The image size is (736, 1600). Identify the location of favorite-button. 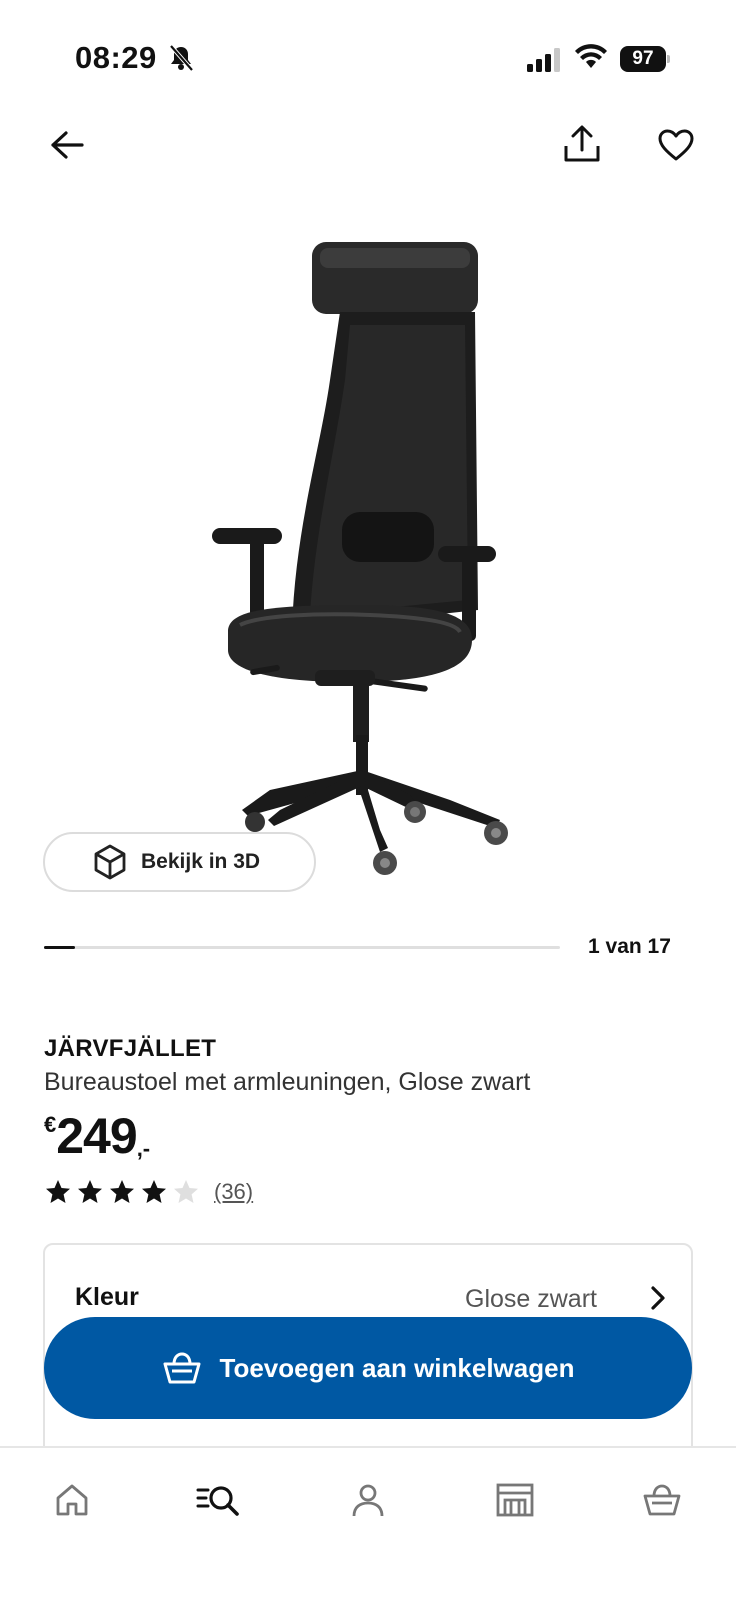
(676, 145).